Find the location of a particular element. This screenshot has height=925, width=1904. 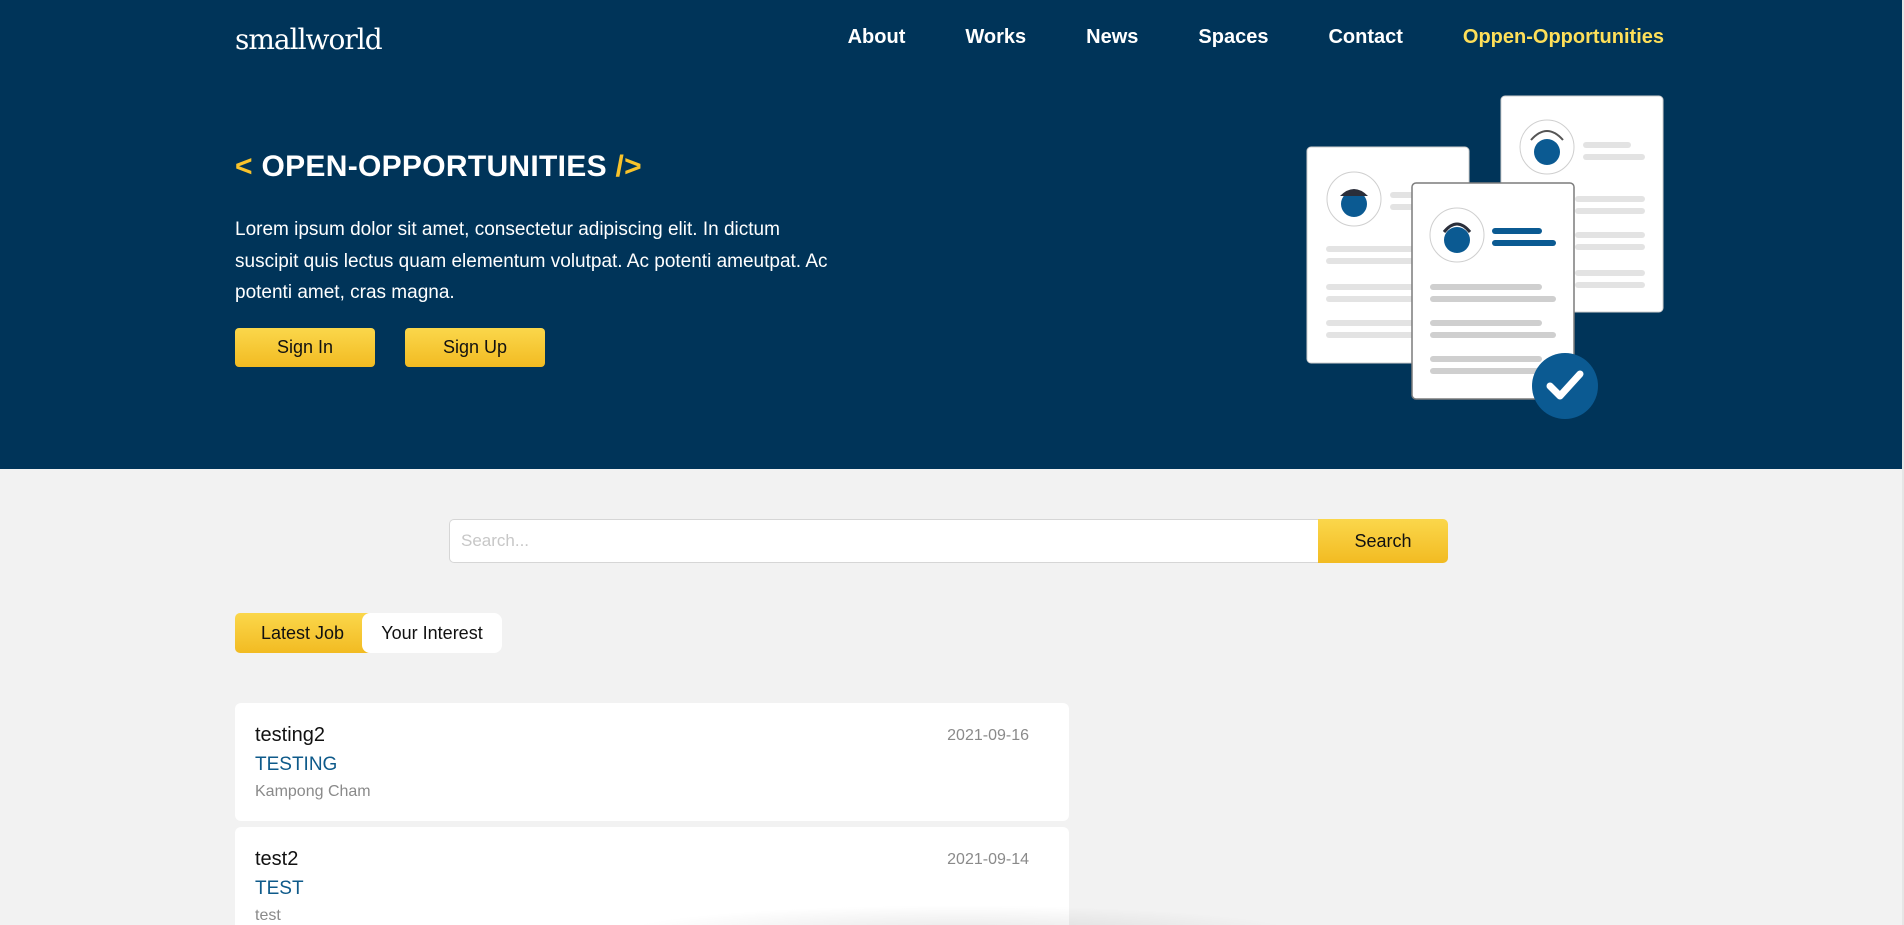

job-date: 2021-09-16 is located at coordinates (988, 735).